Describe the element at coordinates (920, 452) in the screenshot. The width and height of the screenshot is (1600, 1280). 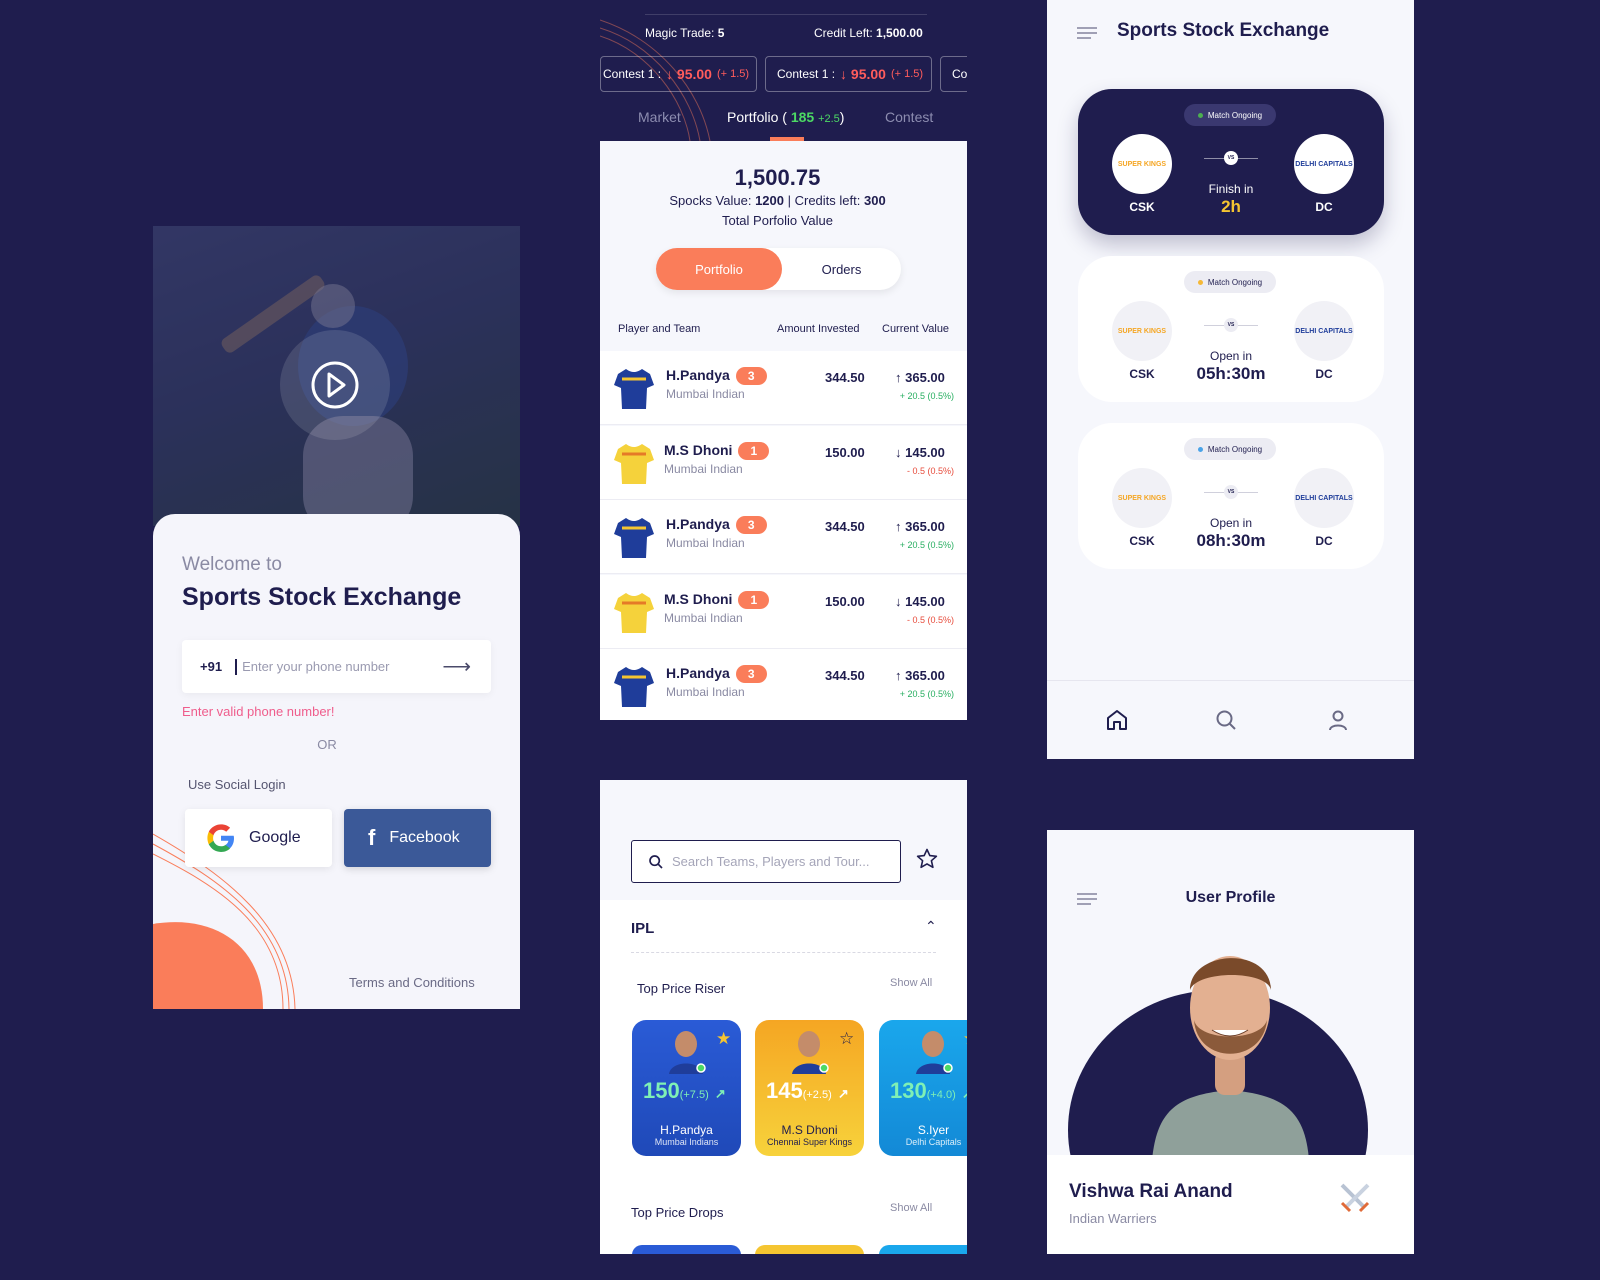
I see `current-value: ↓ 145.00` at that location.